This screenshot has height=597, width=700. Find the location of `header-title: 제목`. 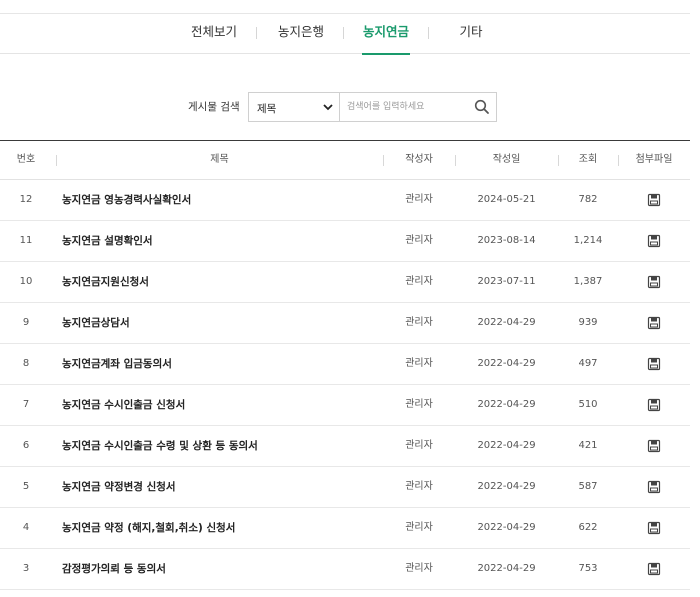

header-title: 제목 is located at coordinates (219, 159).